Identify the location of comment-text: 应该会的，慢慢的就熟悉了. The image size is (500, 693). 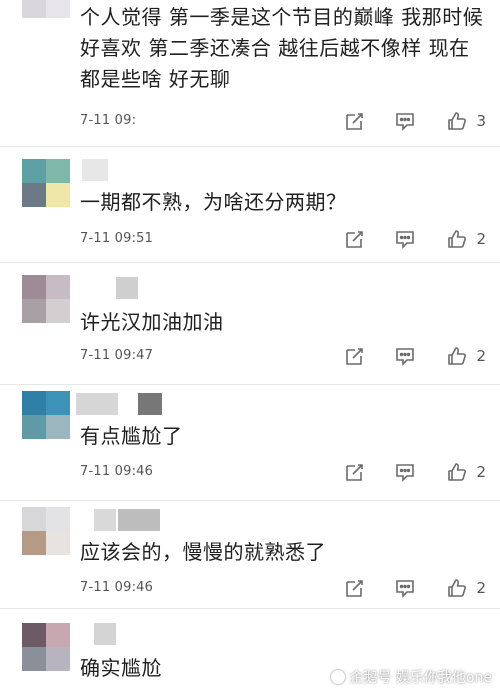
(203, 552).